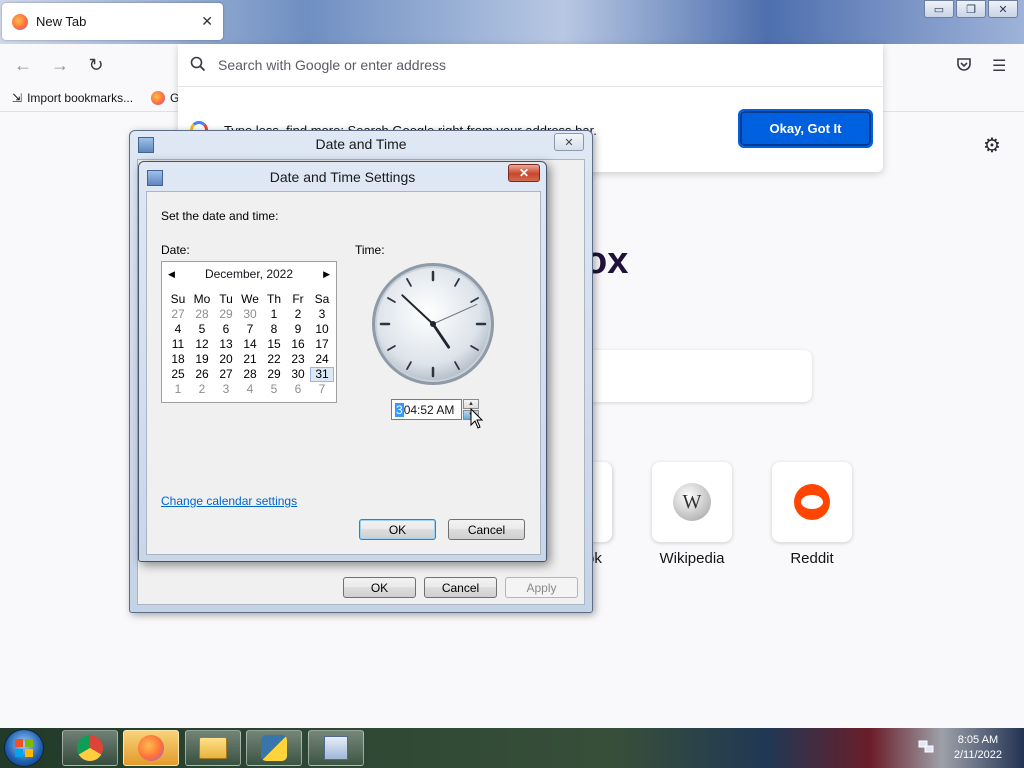 This screenshot has width=1024, height=768. Describe the element at coordinates (90, 748) in the screenshot. I see `taskbar-chrome` at that location.